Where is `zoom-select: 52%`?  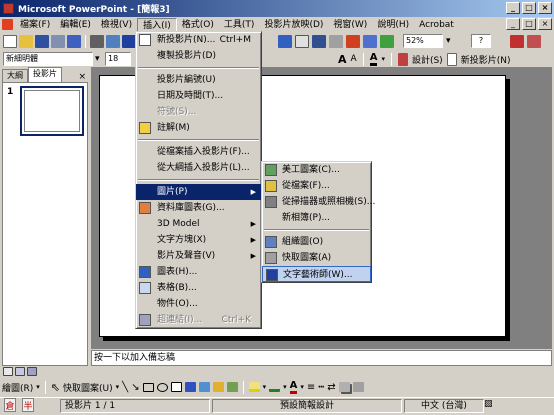
zoom-select: 52% is located at coordinates (423, 41).